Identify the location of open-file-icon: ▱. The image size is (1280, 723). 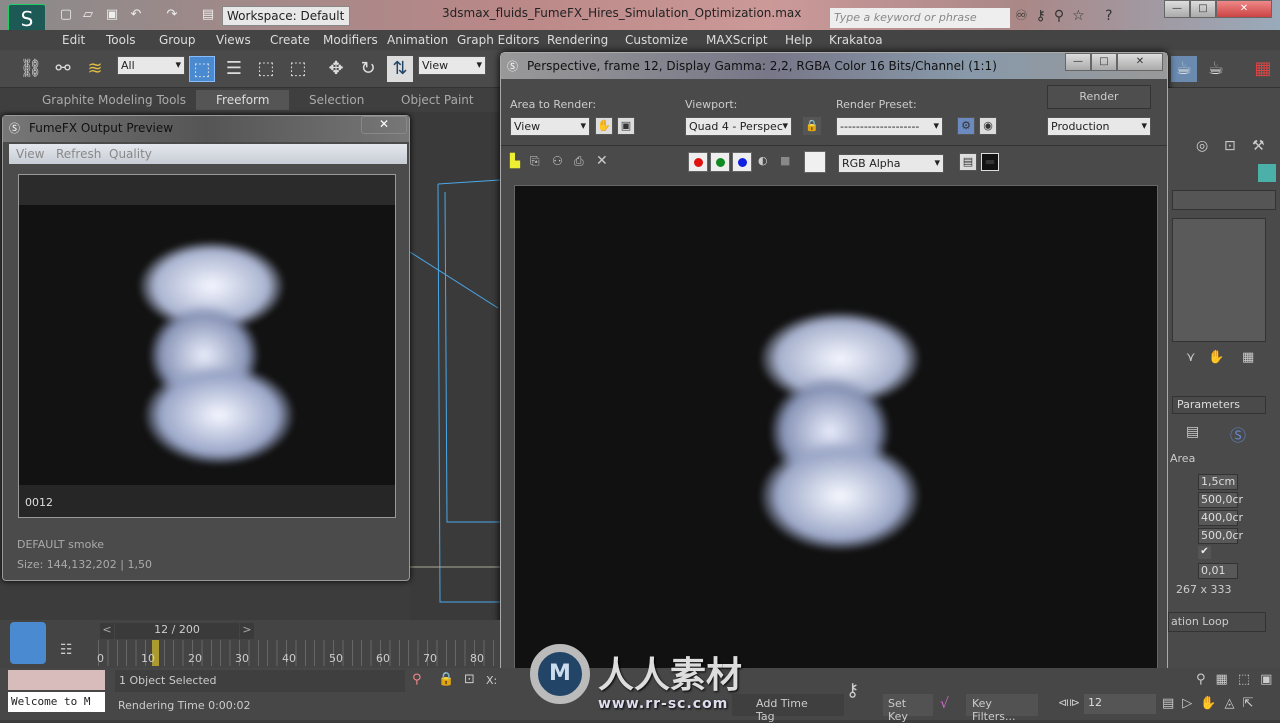
(88, 15).